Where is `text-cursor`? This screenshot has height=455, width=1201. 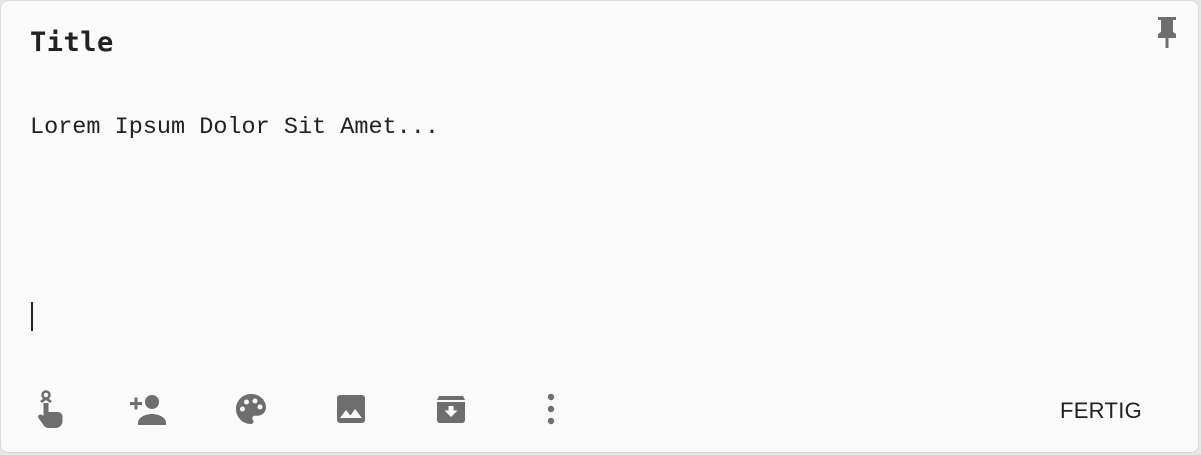 text-cursor is located at coordinates (32, 316).